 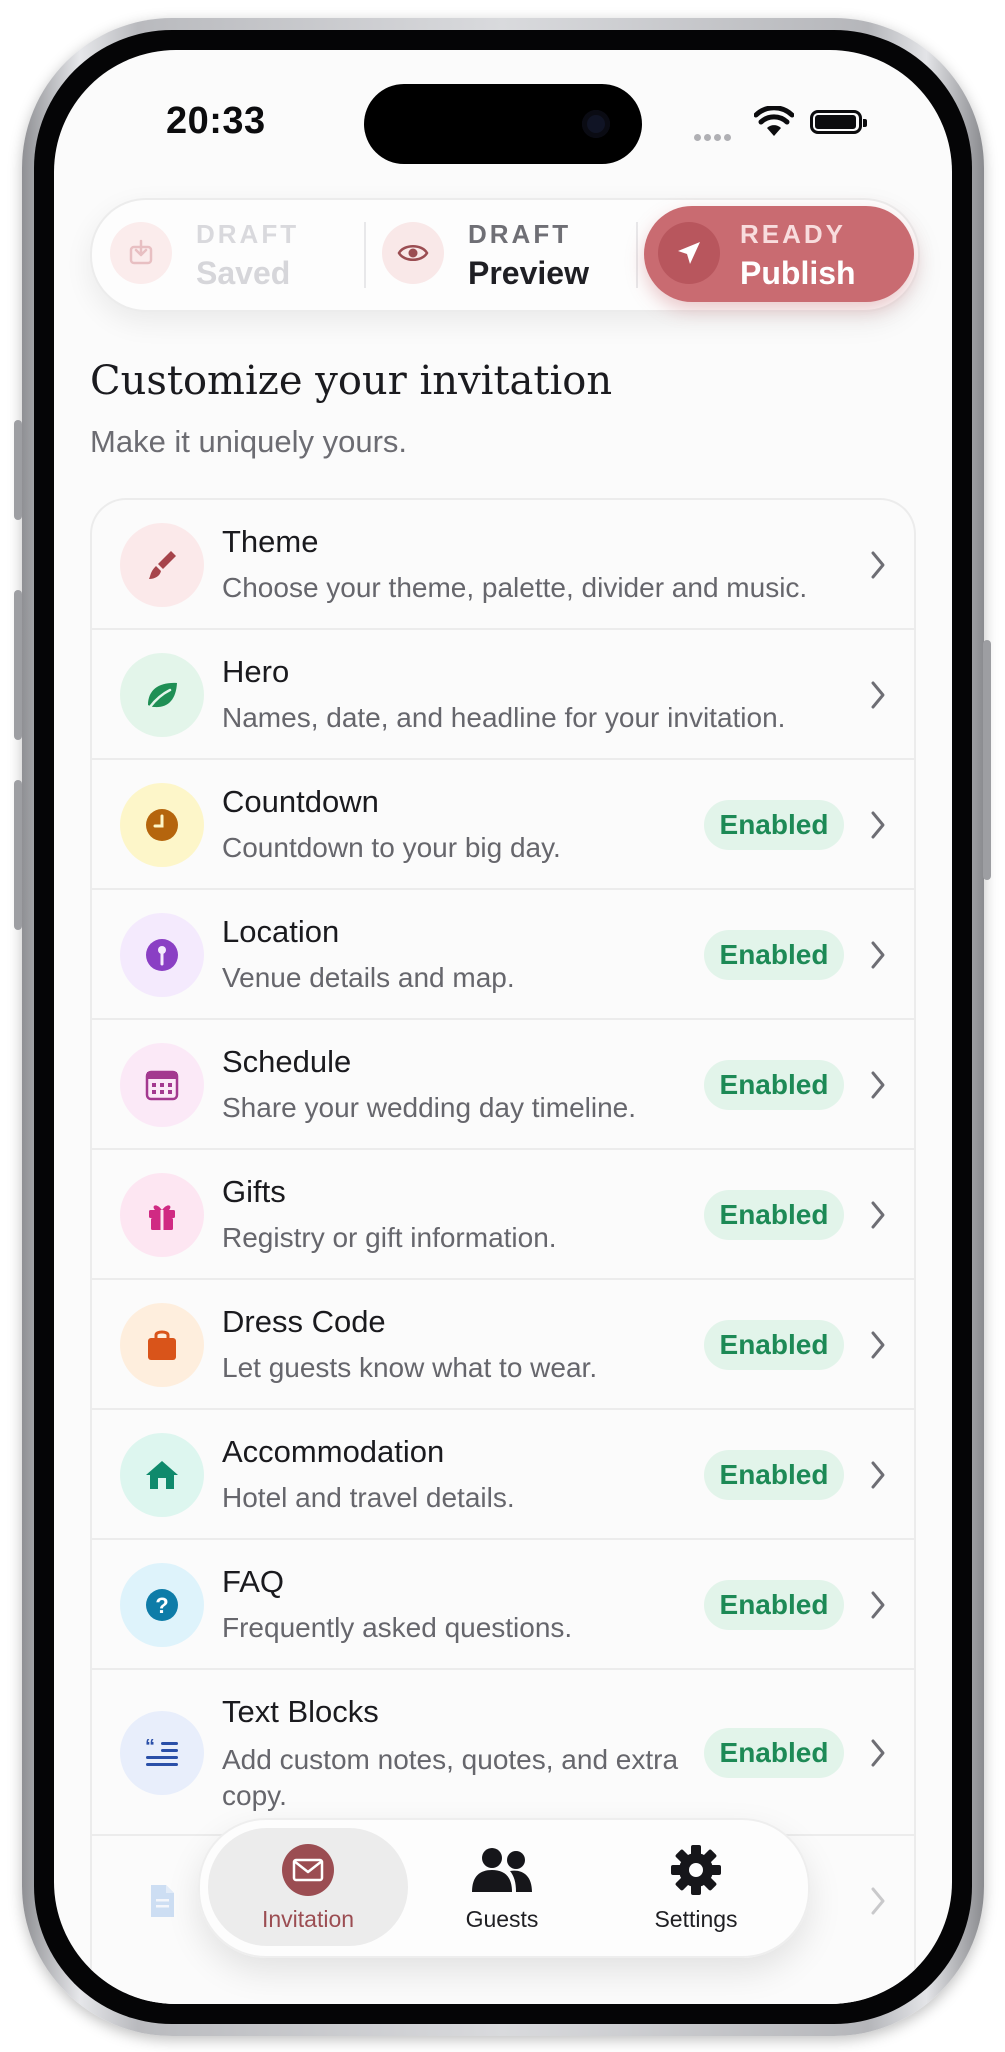 What do you see at coordinates (253, 1581) in the screenshot?
I see `section-title: FAQ` at bounding box center [253, 1581].